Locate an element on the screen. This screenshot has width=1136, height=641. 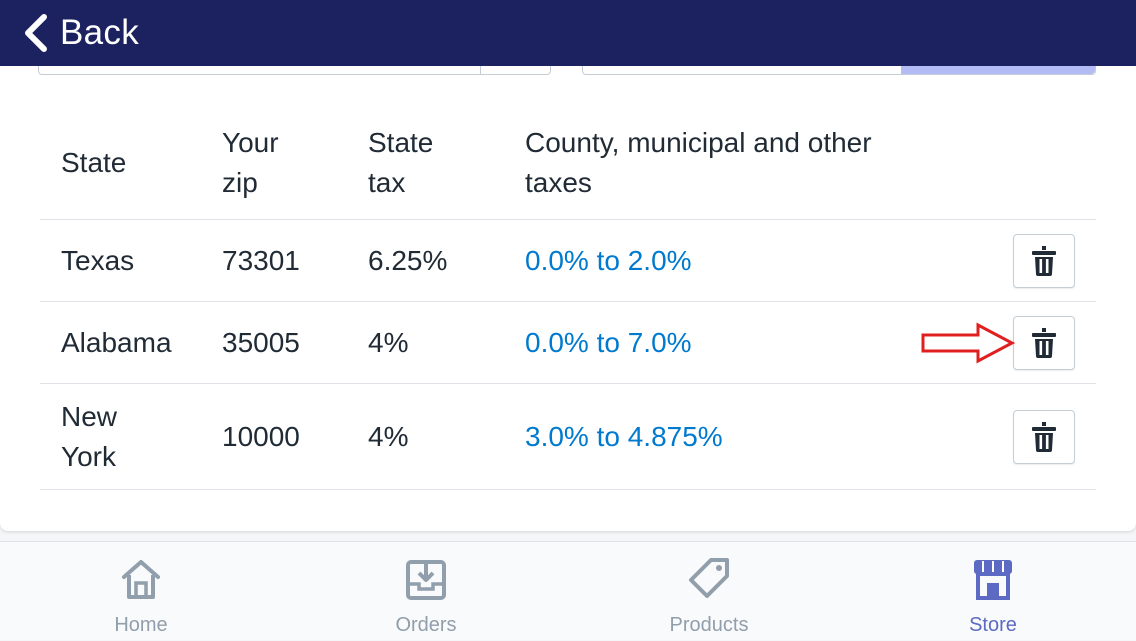
cell-other-taxes-texas-link: 0.0% to 2.0% is located at coordinates (608, 261).